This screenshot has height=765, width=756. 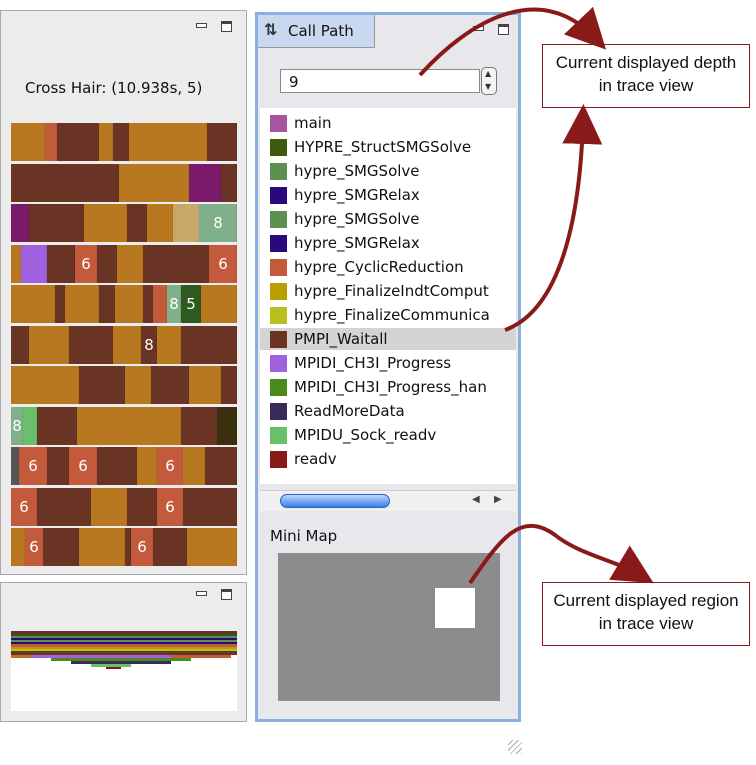 I want to click on arrow-selected-item, so click(x=553, y=218).